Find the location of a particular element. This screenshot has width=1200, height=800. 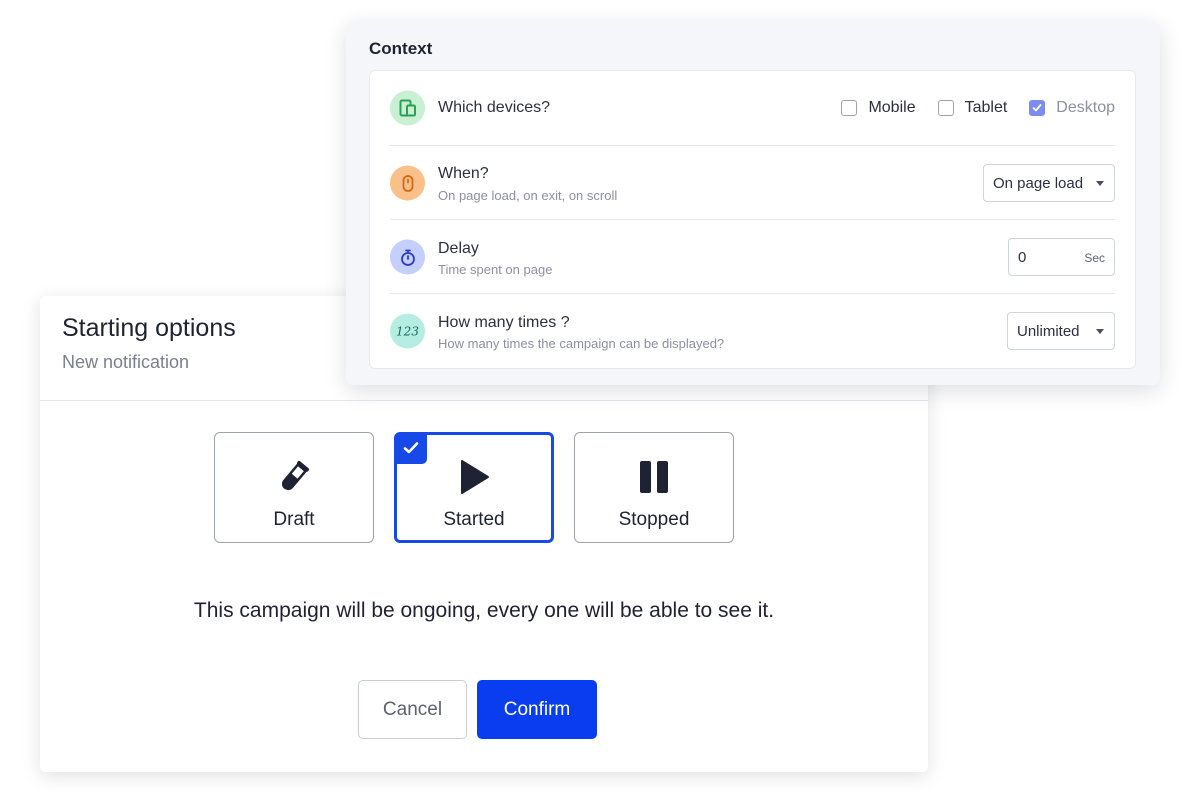

mobile-label: Mobile is located at coordinates (892, 107).